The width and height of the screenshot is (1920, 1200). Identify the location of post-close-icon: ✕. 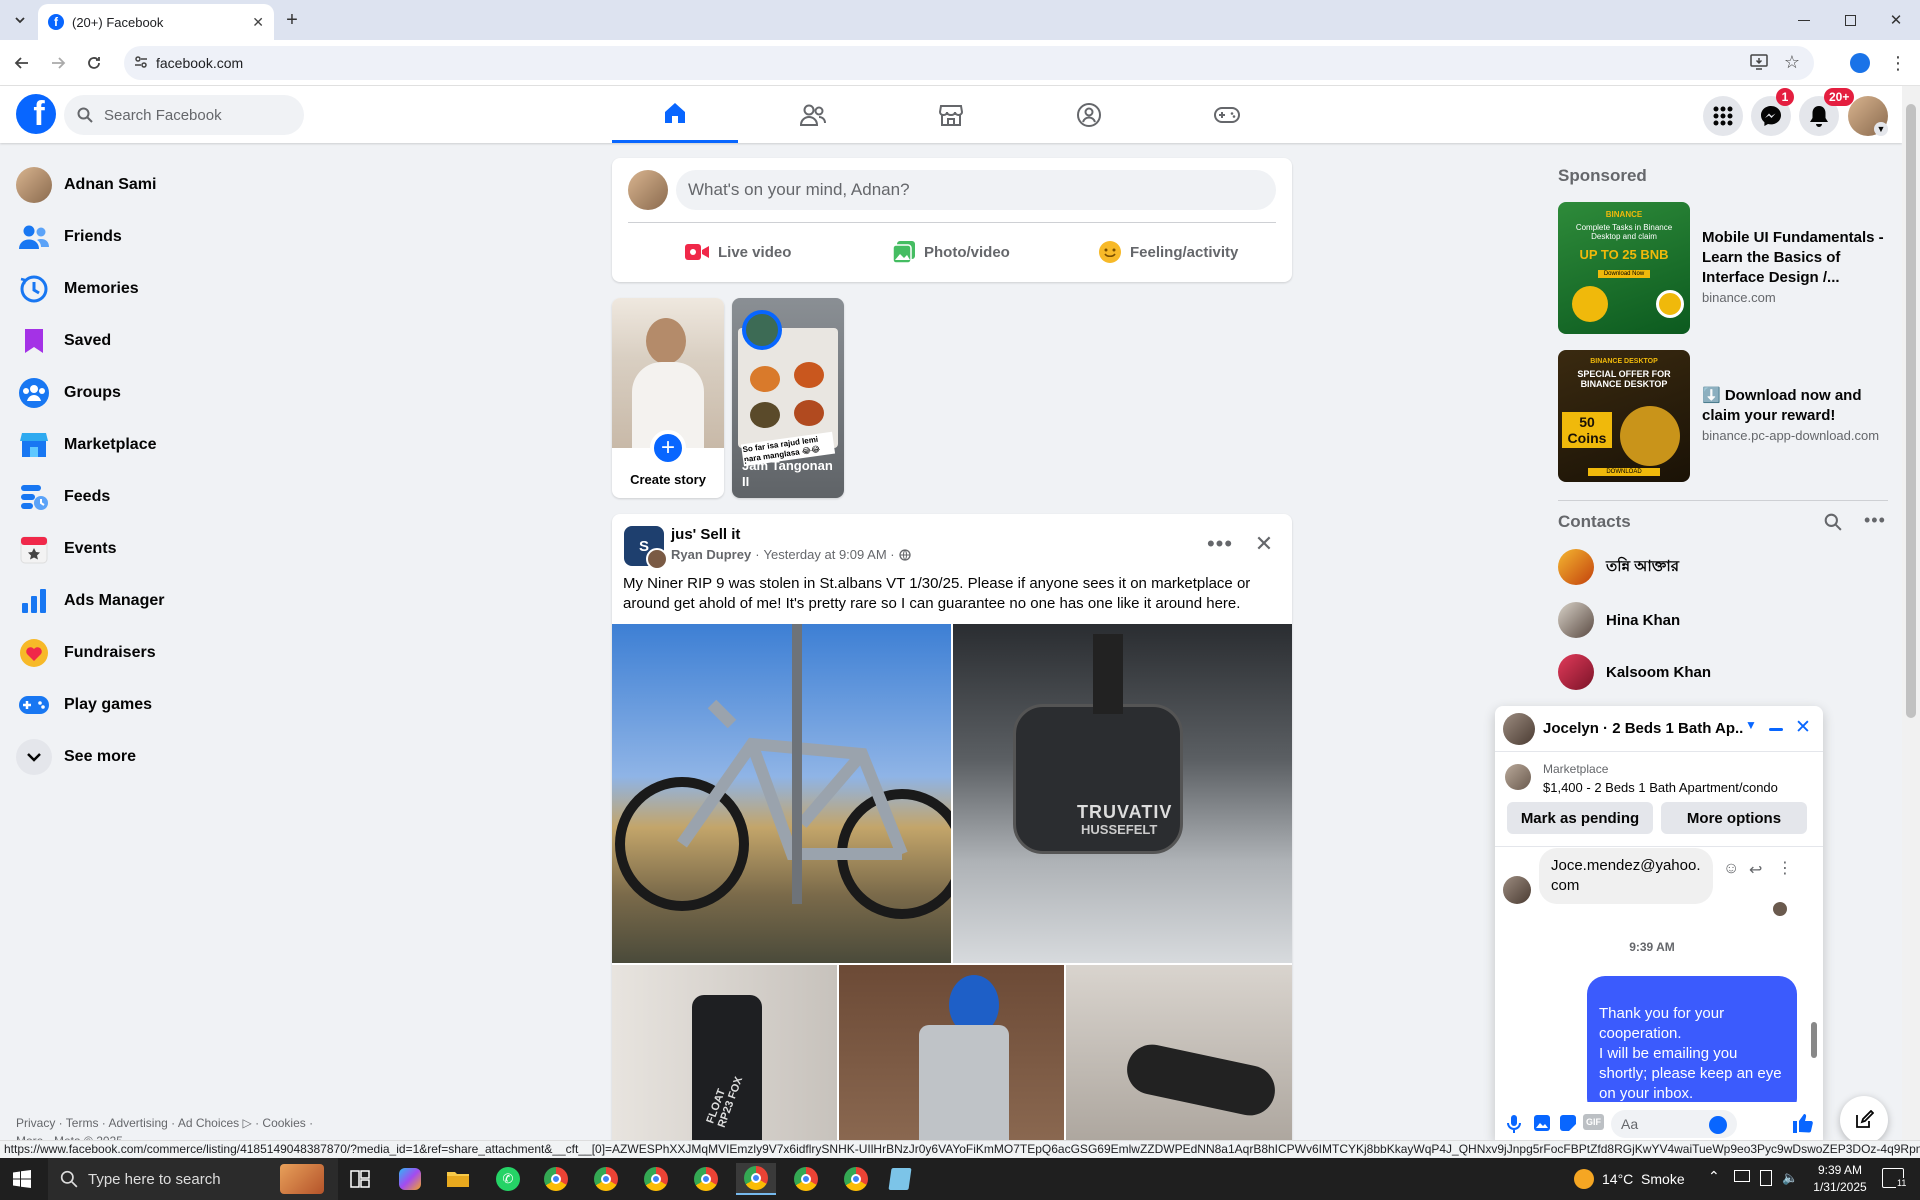
(1264, 544).